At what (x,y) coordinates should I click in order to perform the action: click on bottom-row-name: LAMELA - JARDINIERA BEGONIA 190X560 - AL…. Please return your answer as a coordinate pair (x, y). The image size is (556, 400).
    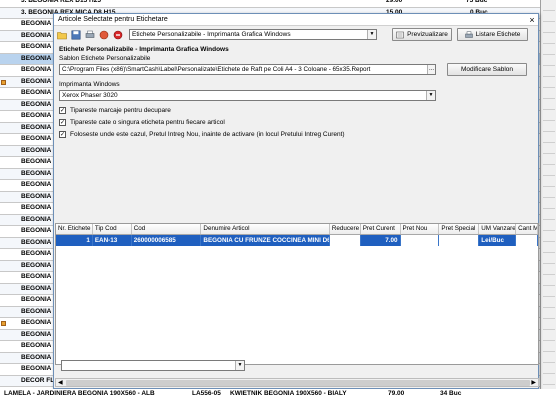
    Looking at the image, I should click on (79, 393).